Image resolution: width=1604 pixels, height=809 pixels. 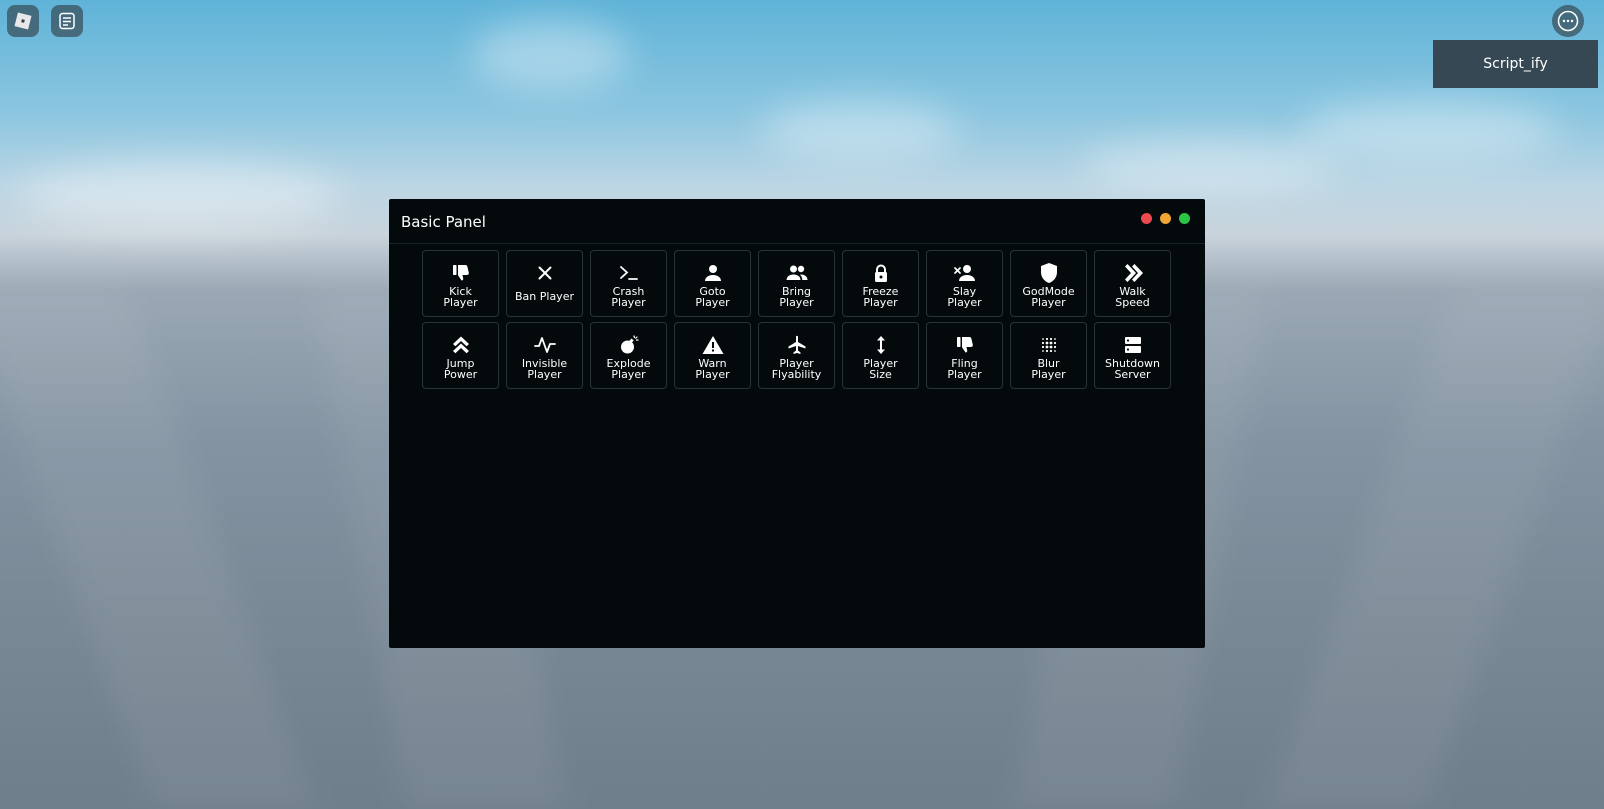 I want to click on bring-player-button: Bring Player, so click(x=796, y=283).